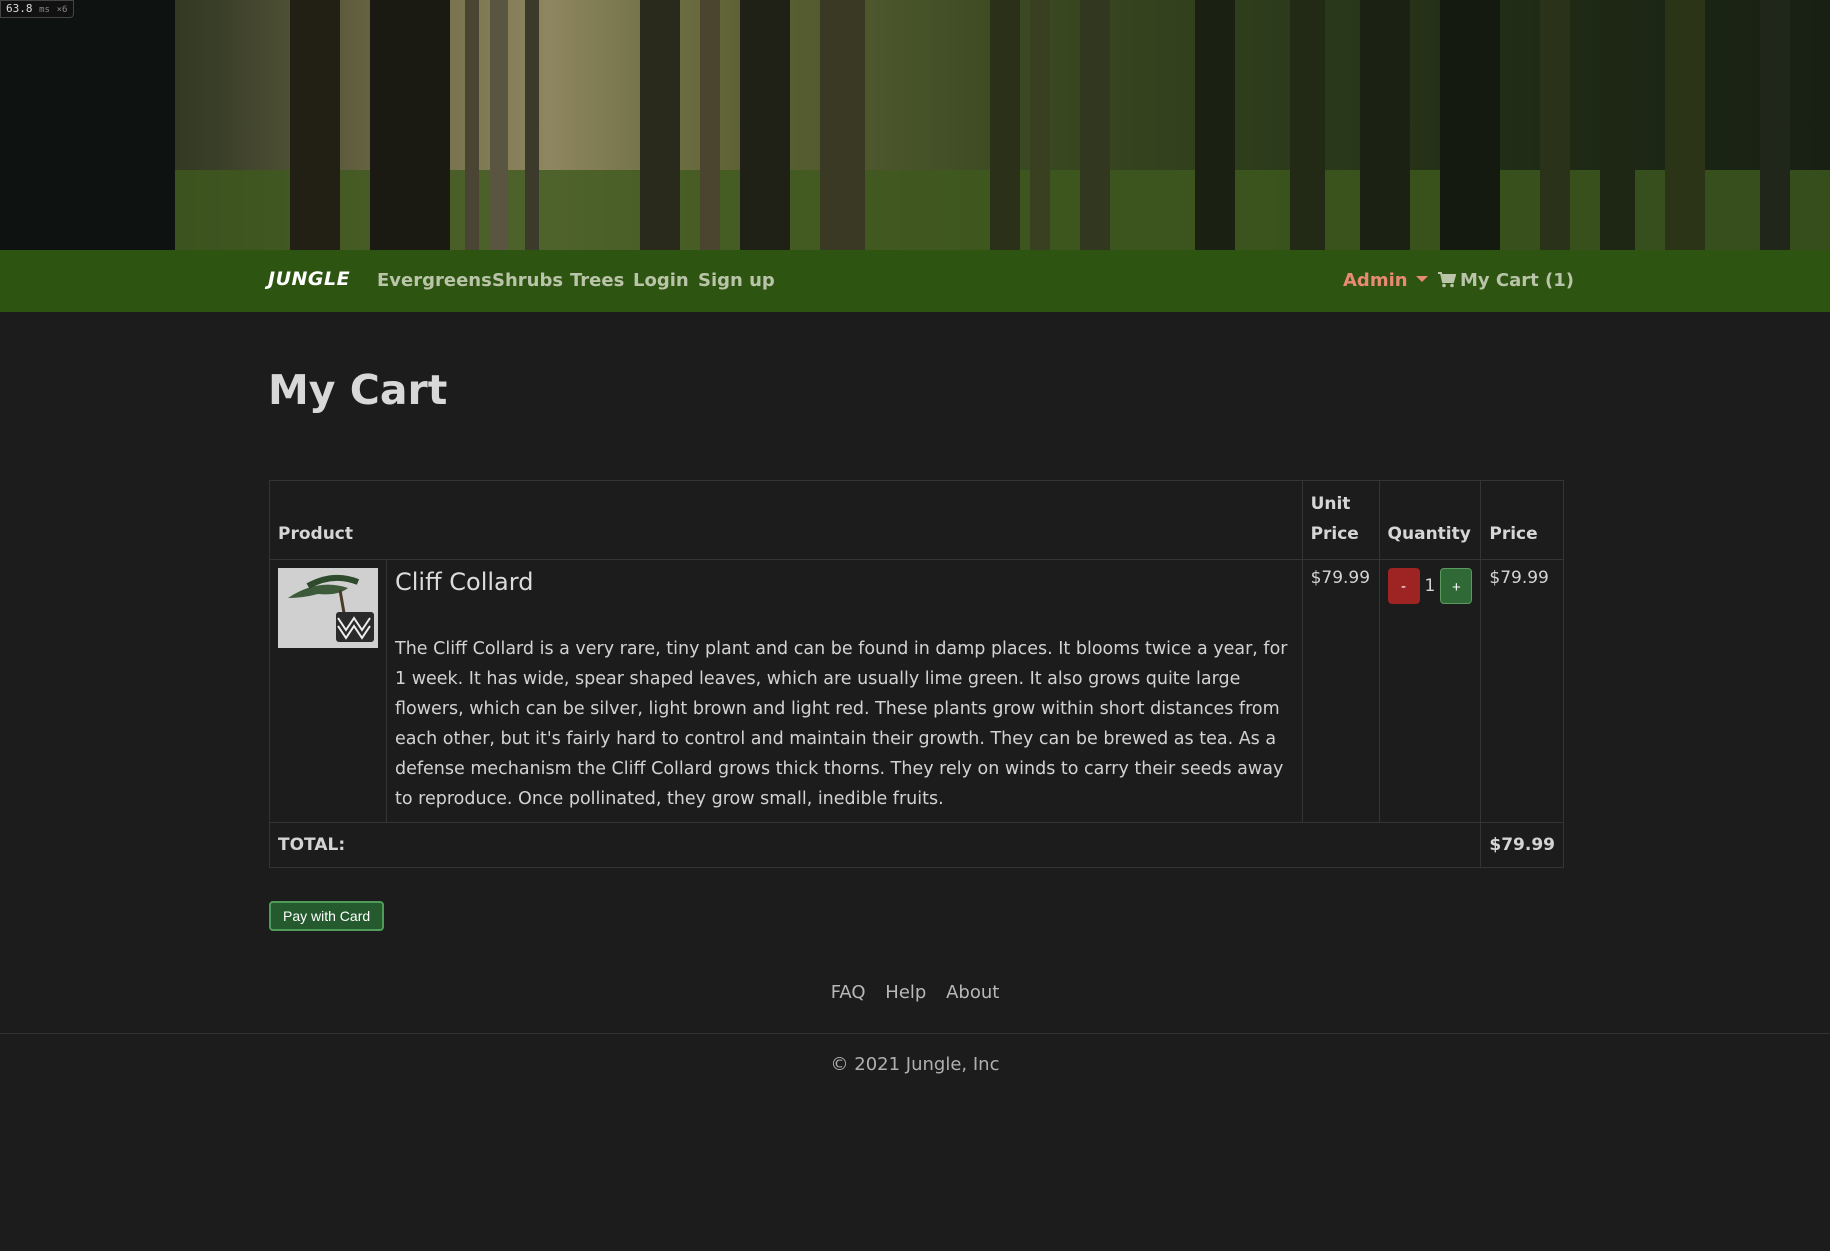 The width and height of the screenshot is (1830, 1251). Describe the element at coordinates (905, 992) in the screenshot. I see `footer-link-help: Help` at that location.